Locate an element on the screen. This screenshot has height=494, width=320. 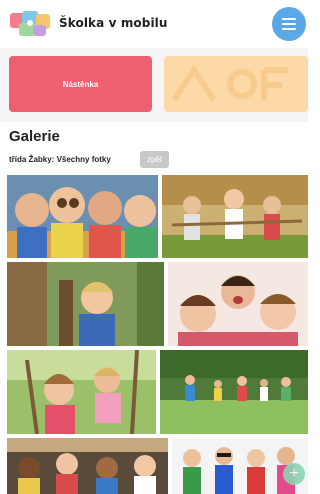
children-funny-faces-photo is located at coordinates (238, 304).